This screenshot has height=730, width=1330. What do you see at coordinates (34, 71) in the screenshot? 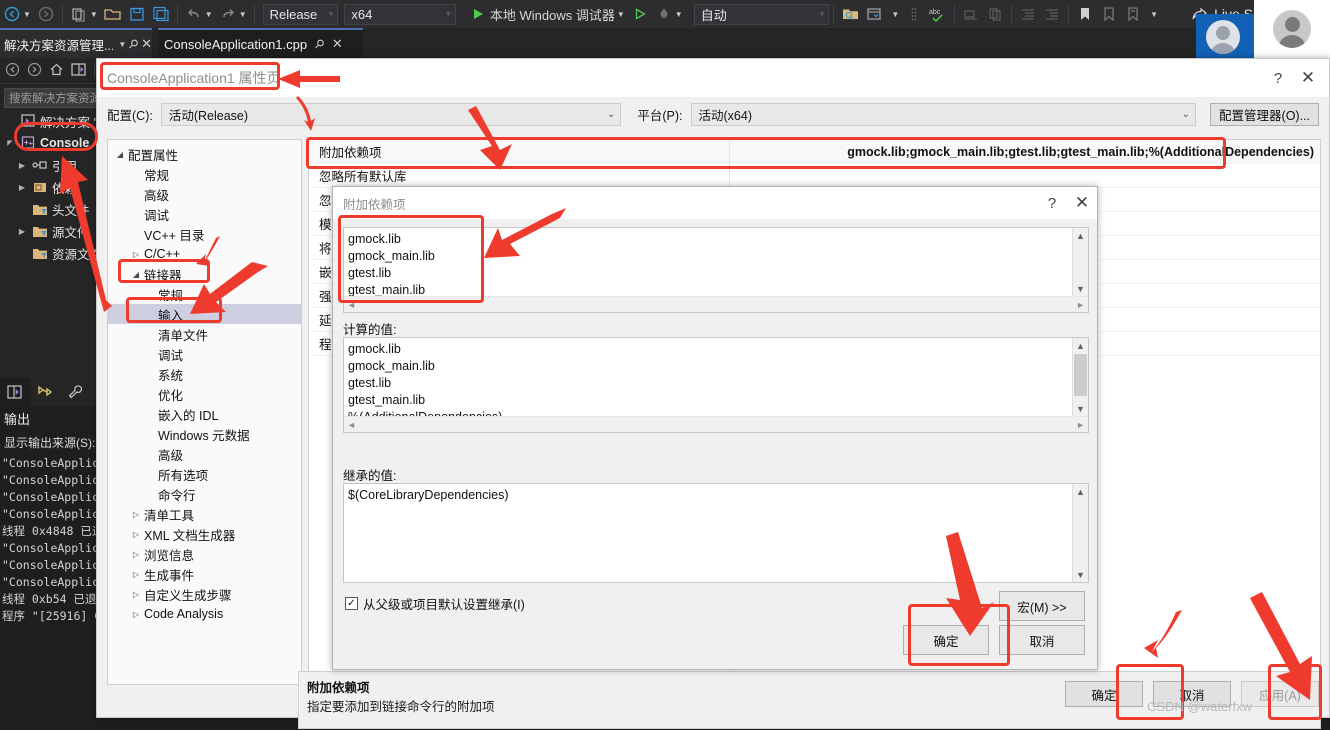
I see `nav-forward-icon` at bounding box center [34, 71].